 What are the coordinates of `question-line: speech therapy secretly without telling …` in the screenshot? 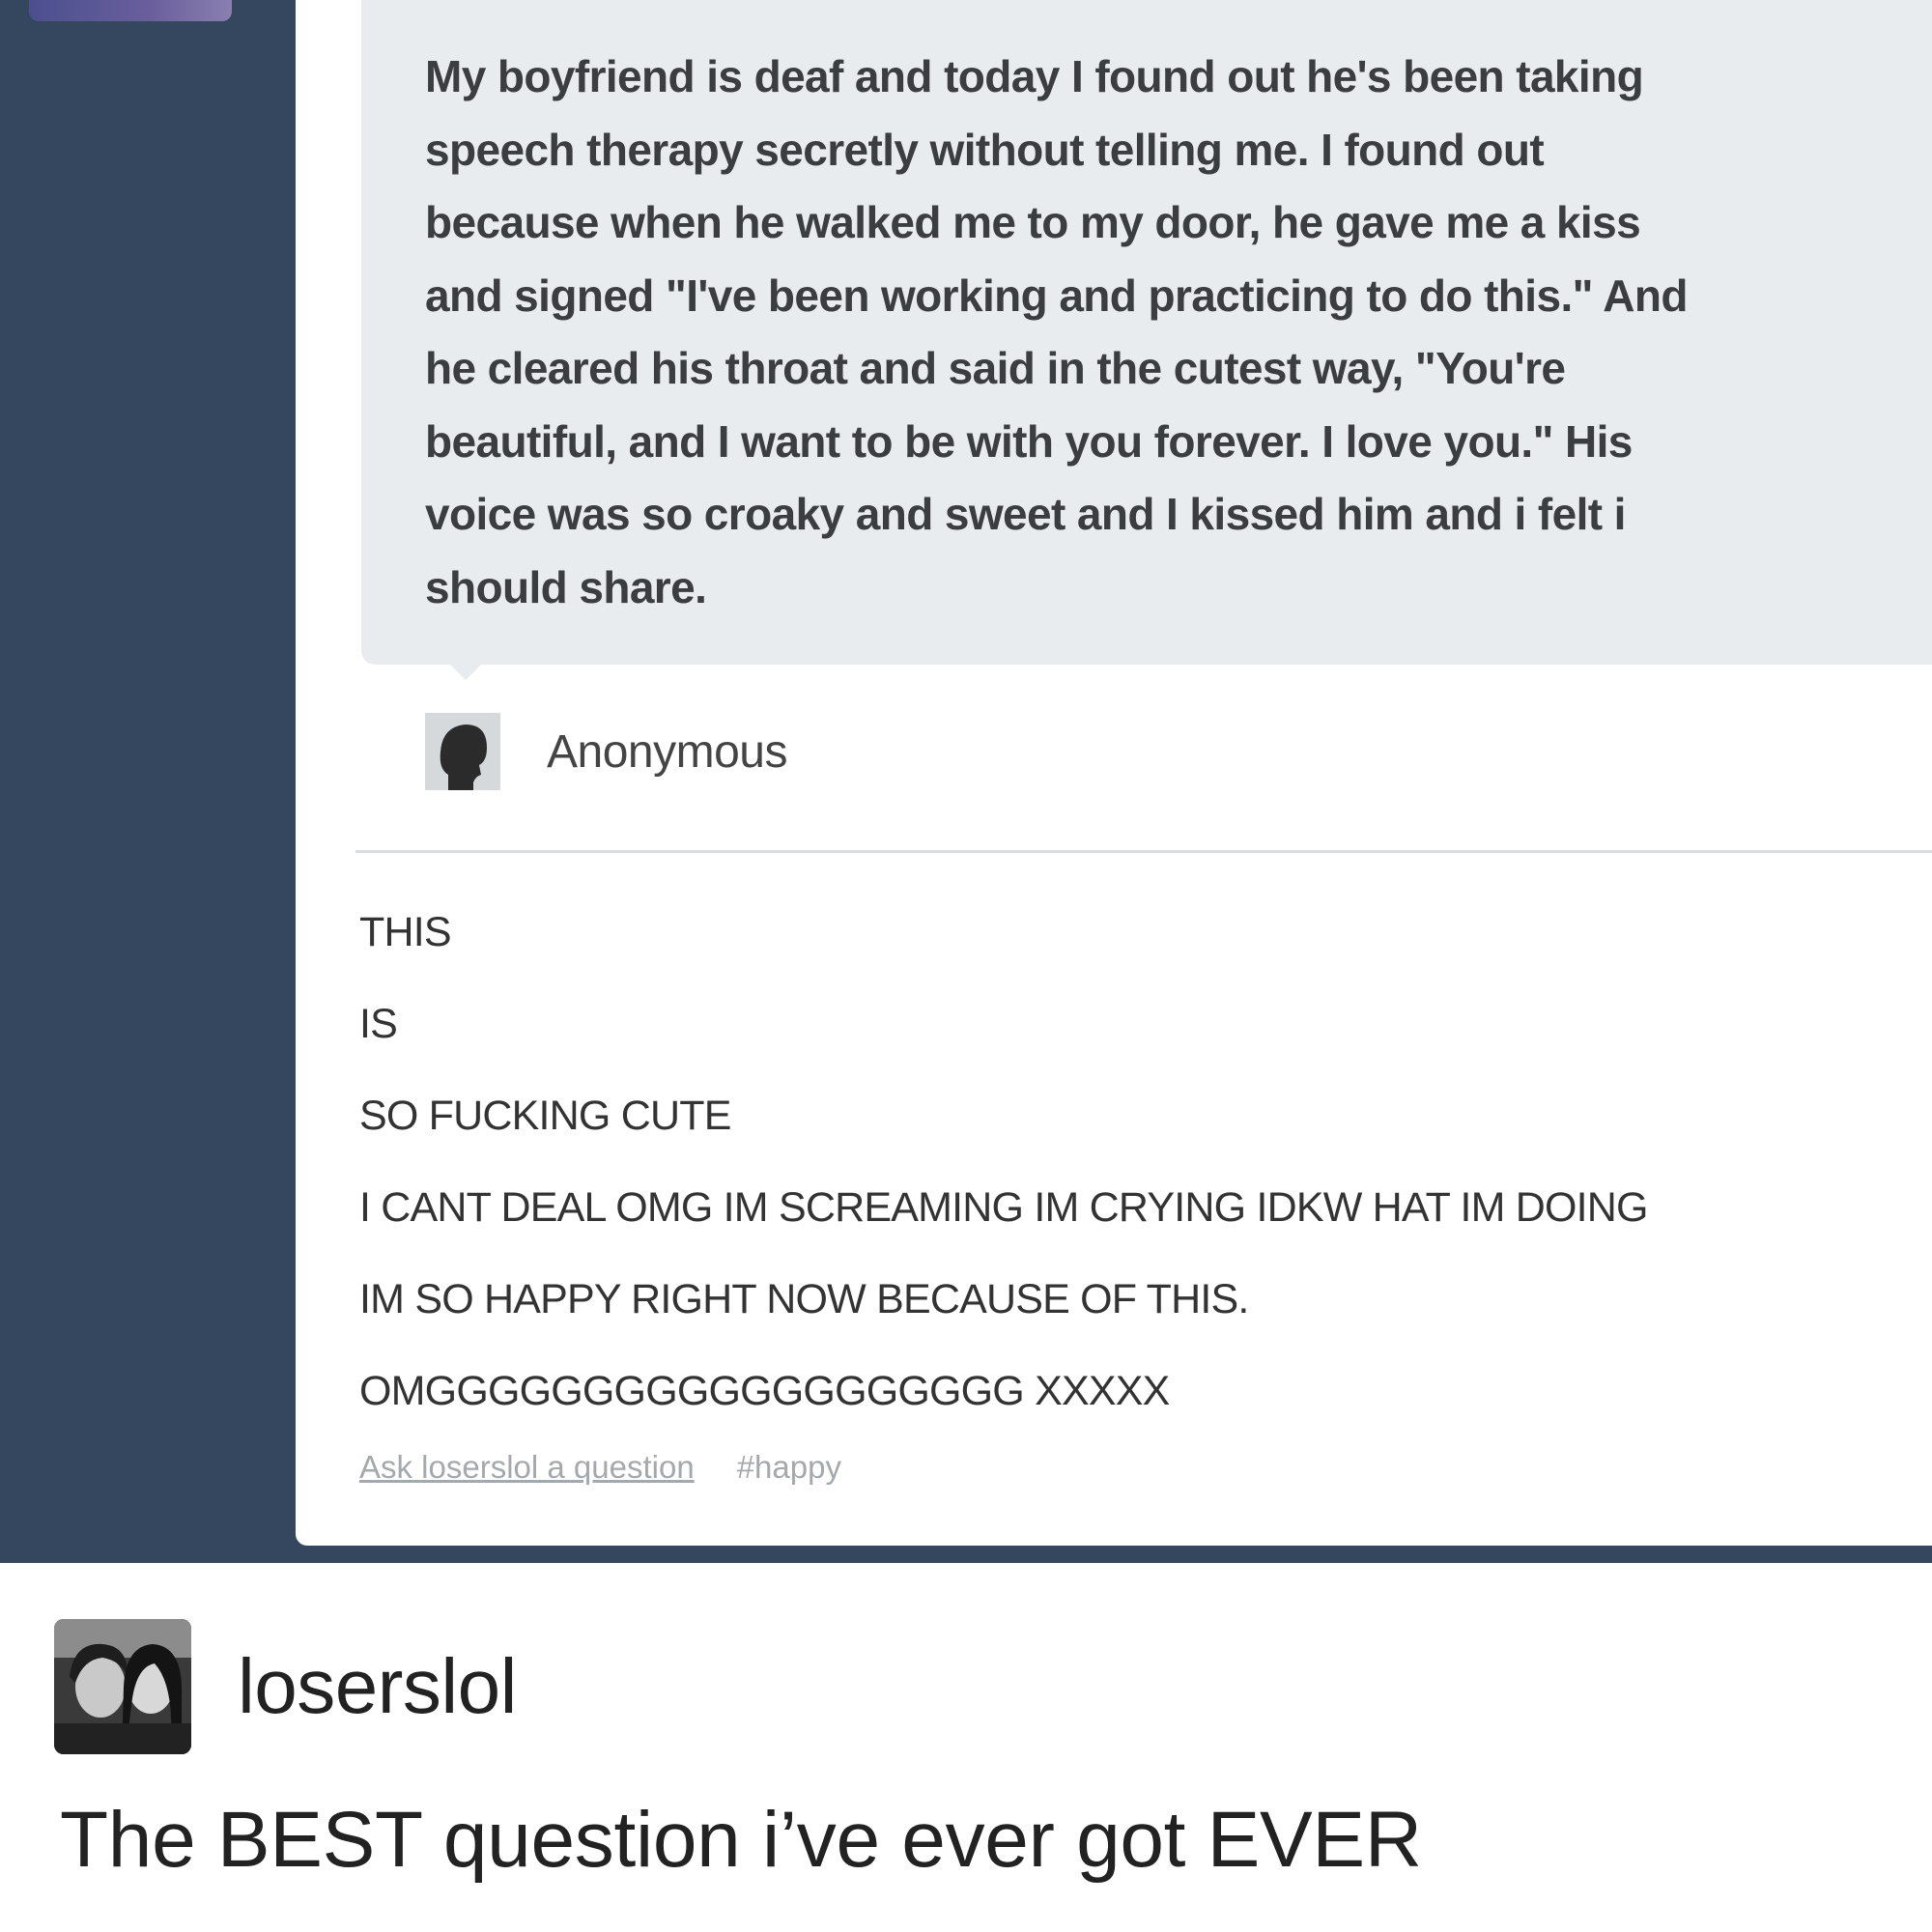 It's located at (985, 149).